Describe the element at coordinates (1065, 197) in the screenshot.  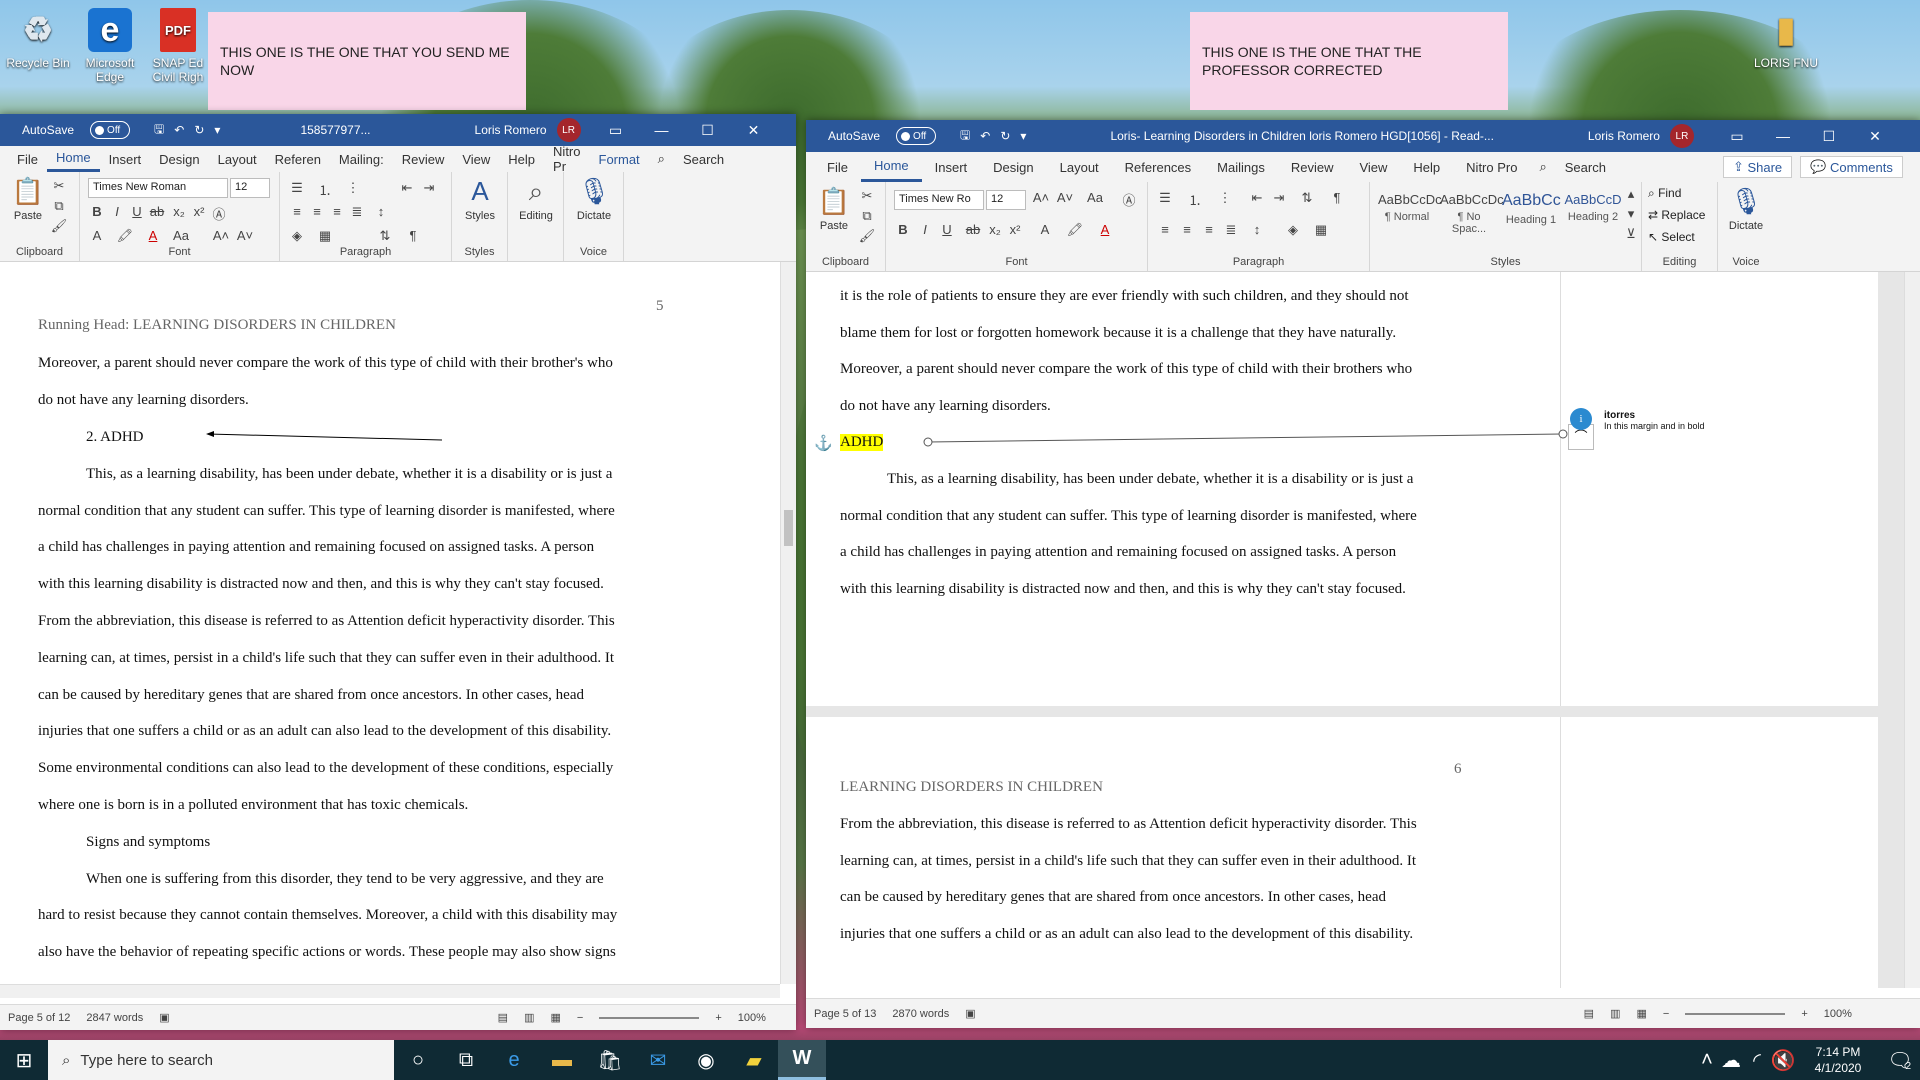
I see `shrink-font-icon: A˅` at that location.